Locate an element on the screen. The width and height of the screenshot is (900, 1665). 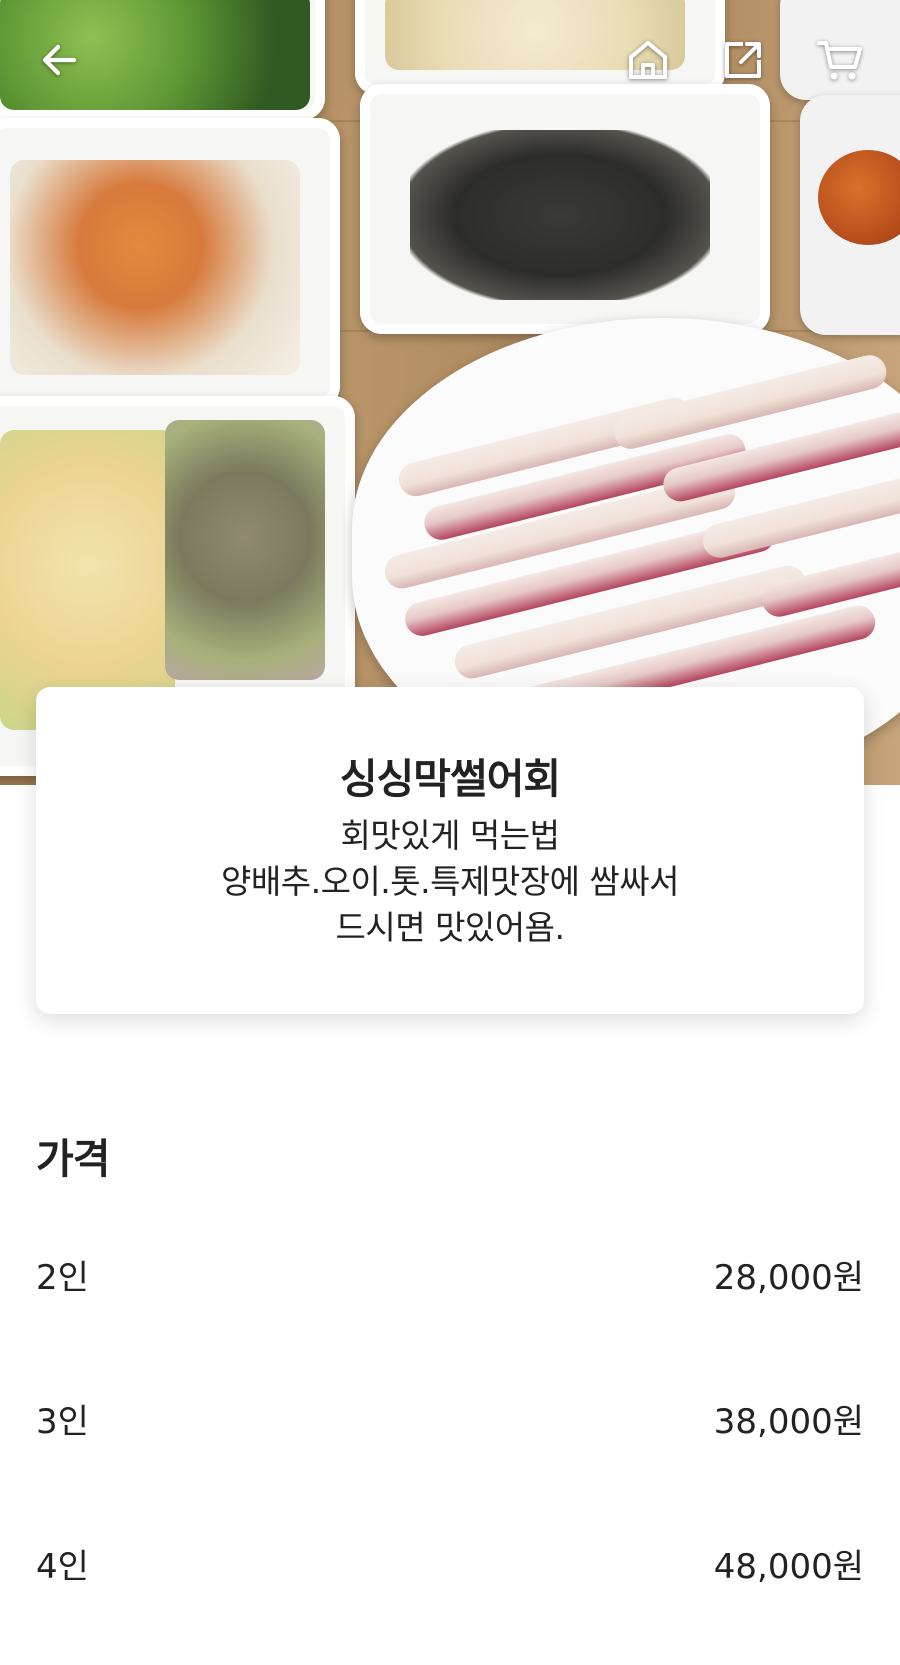
price-option-label: 4인 is located at coordinates (62, 1566).